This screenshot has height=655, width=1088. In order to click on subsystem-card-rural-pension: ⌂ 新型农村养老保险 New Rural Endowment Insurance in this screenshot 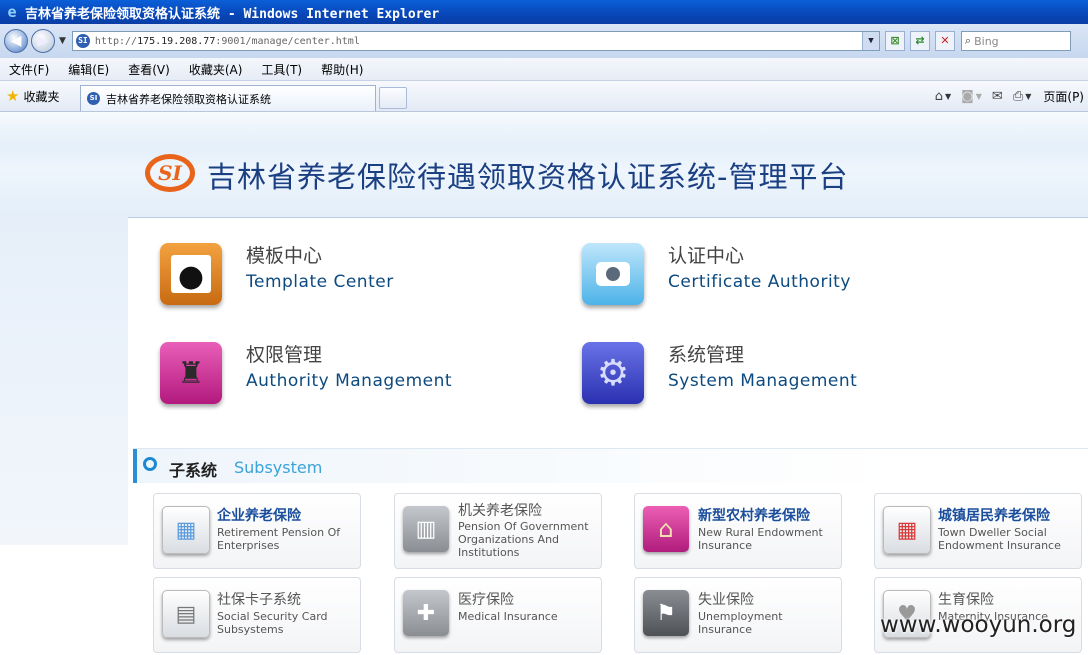, I will do `click(738, 531)`.